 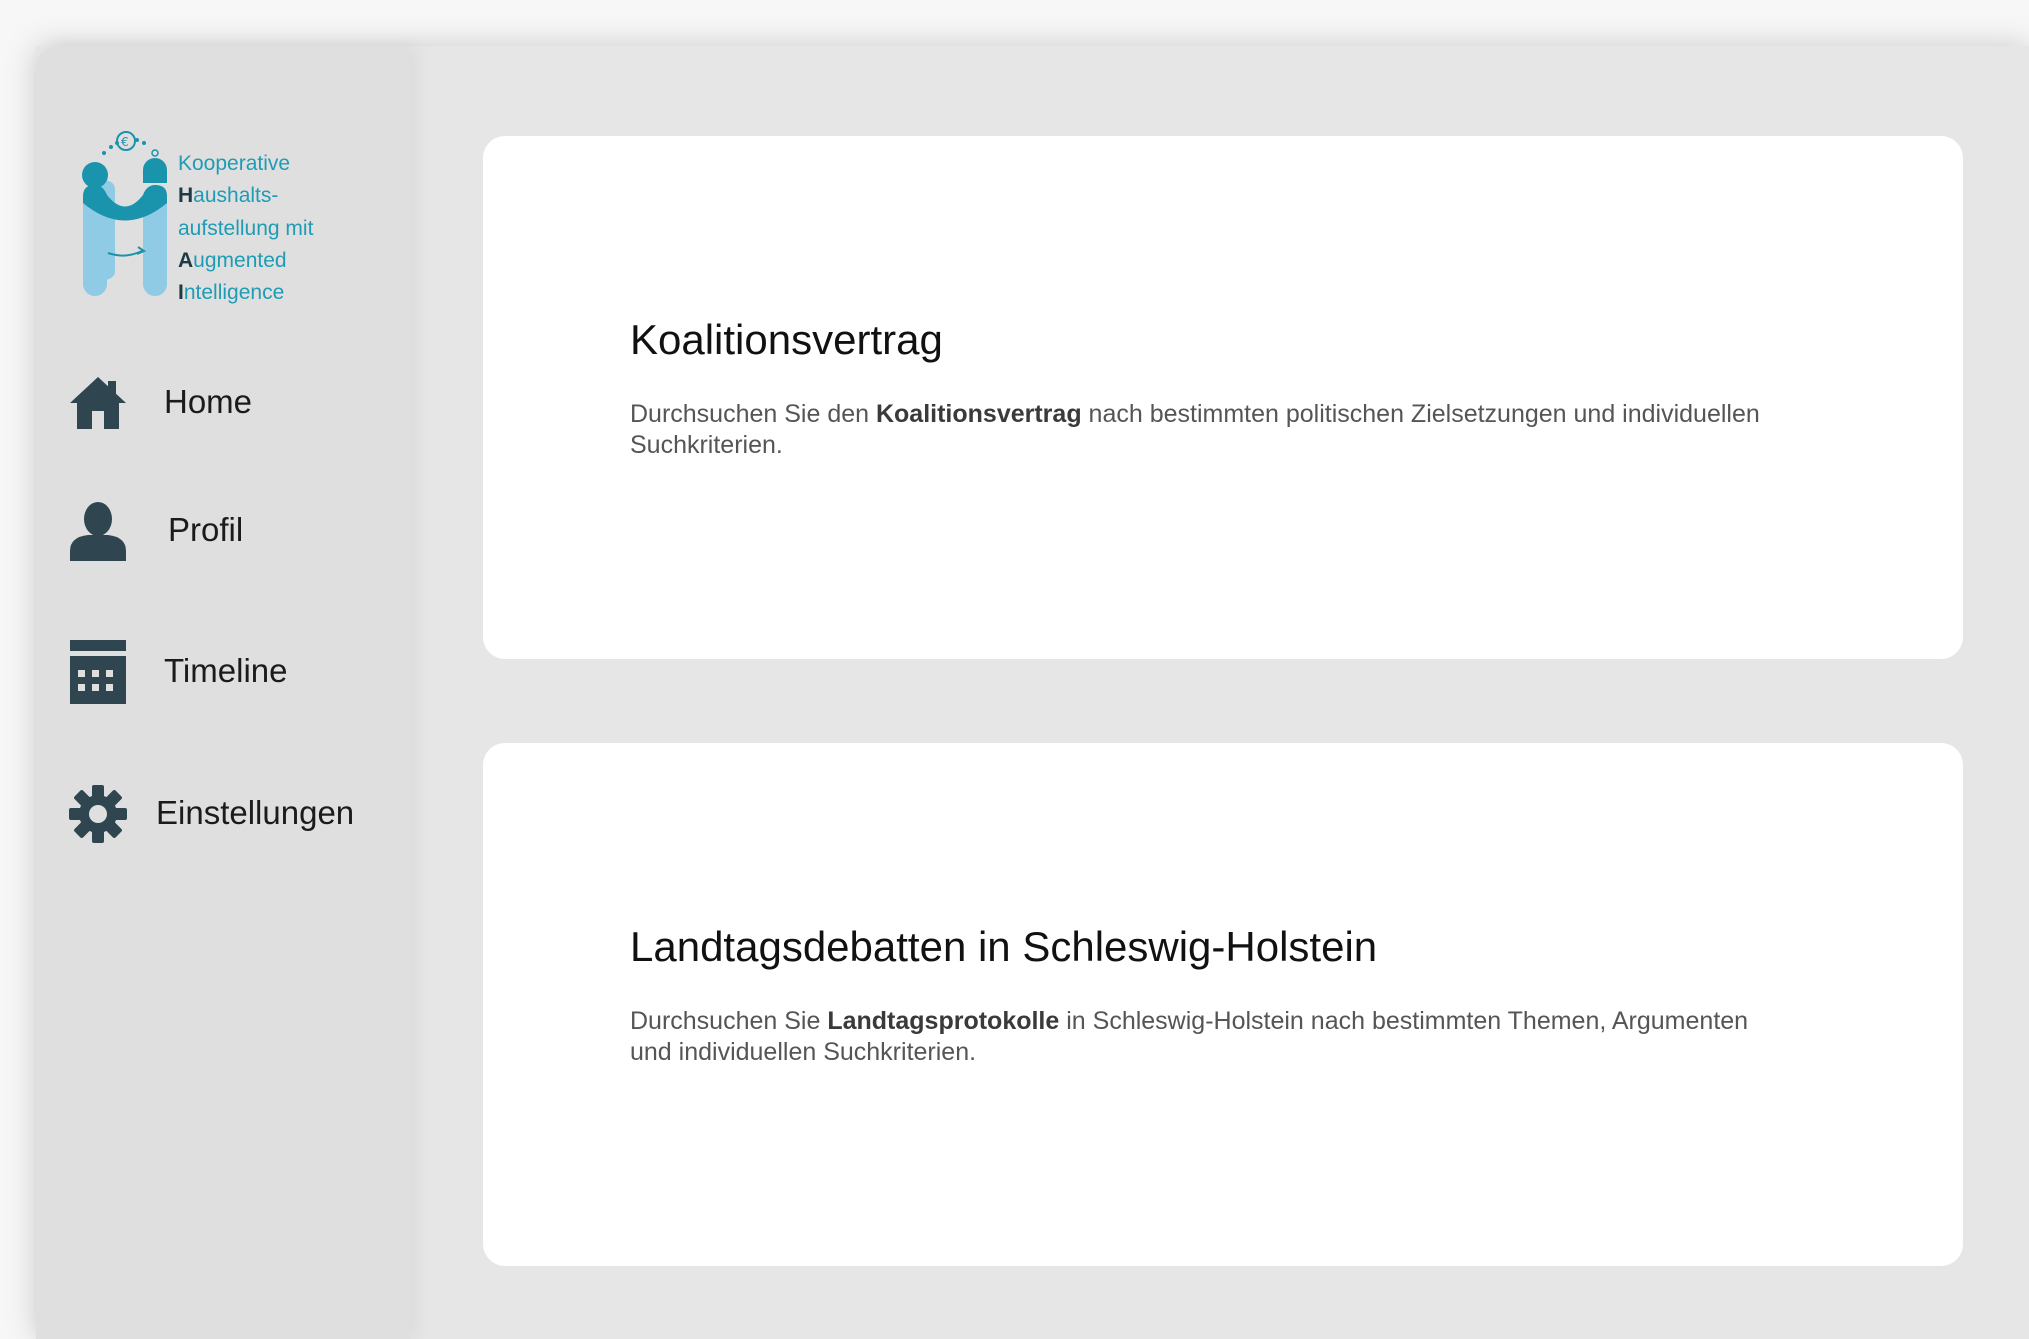 What do you see at coordinates (98, 531) in the screenshot?
I see `user-icon` at bounding box center [98, 531].